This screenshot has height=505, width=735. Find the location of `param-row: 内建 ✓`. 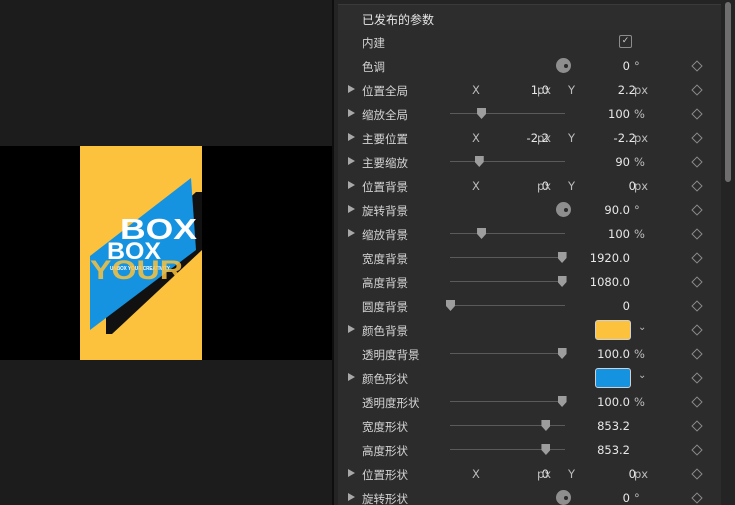

param-row: 内建 ✓ is located at coordinates (529, 42).